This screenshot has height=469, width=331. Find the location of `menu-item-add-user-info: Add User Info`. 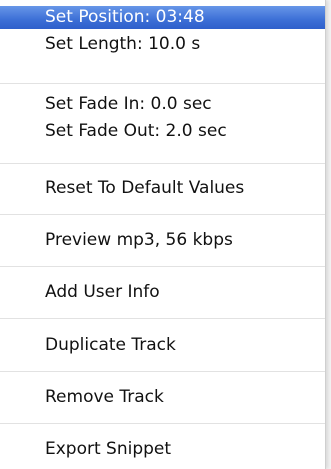

menu-item-add-user-info: Add User Info is located at coordinates (162, 292).